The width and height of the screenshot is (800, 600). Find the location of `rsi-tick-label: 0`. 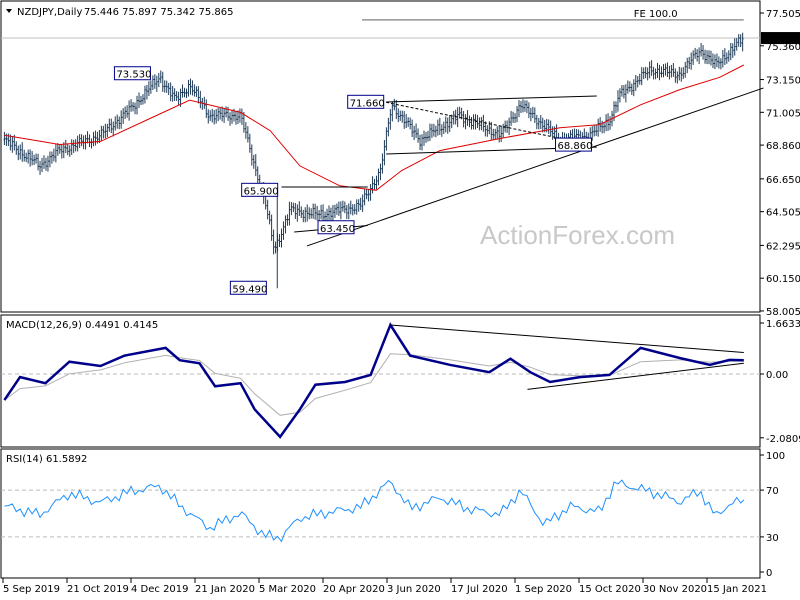

rsi-tick-label: 0 is located at coordinates (769, 573).